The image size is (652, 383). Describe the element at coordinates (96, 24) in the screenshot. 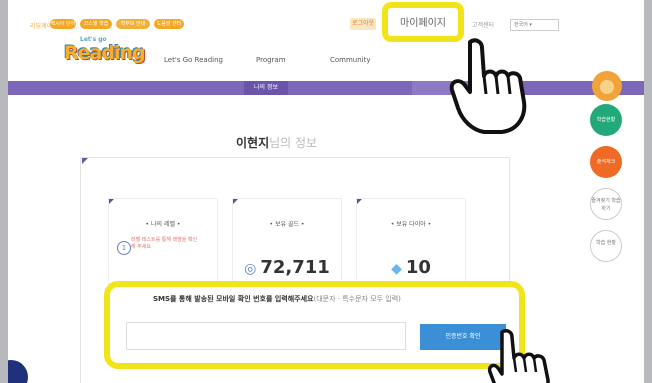

I see `topbar-pill-2: 코스별 학습` at that location.